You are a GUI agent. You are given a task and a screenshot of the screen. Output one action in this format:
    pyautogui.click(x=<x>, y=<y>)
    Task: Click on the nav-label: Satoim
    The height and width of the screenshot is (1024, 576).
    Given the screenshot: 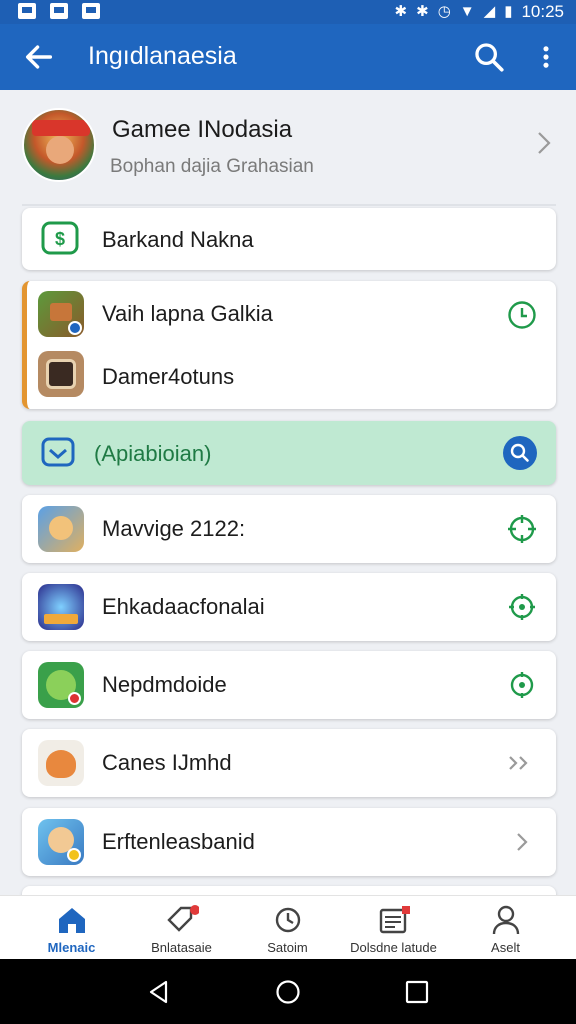 What is the action you would take?
    pyautogui.click(x=287, y=947)
    